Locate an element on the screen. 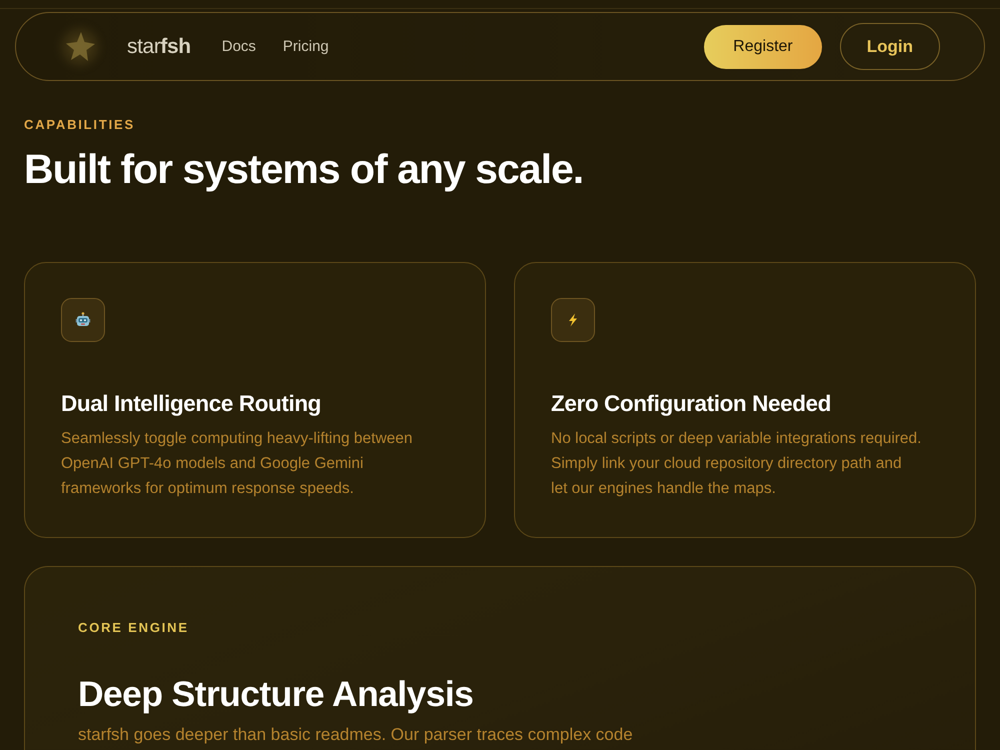  card-description: No local scripts or deep variable integrations required. Simply link your cloud repository directory path and let our engines handle the maps. is located at coordinates (736, 464).